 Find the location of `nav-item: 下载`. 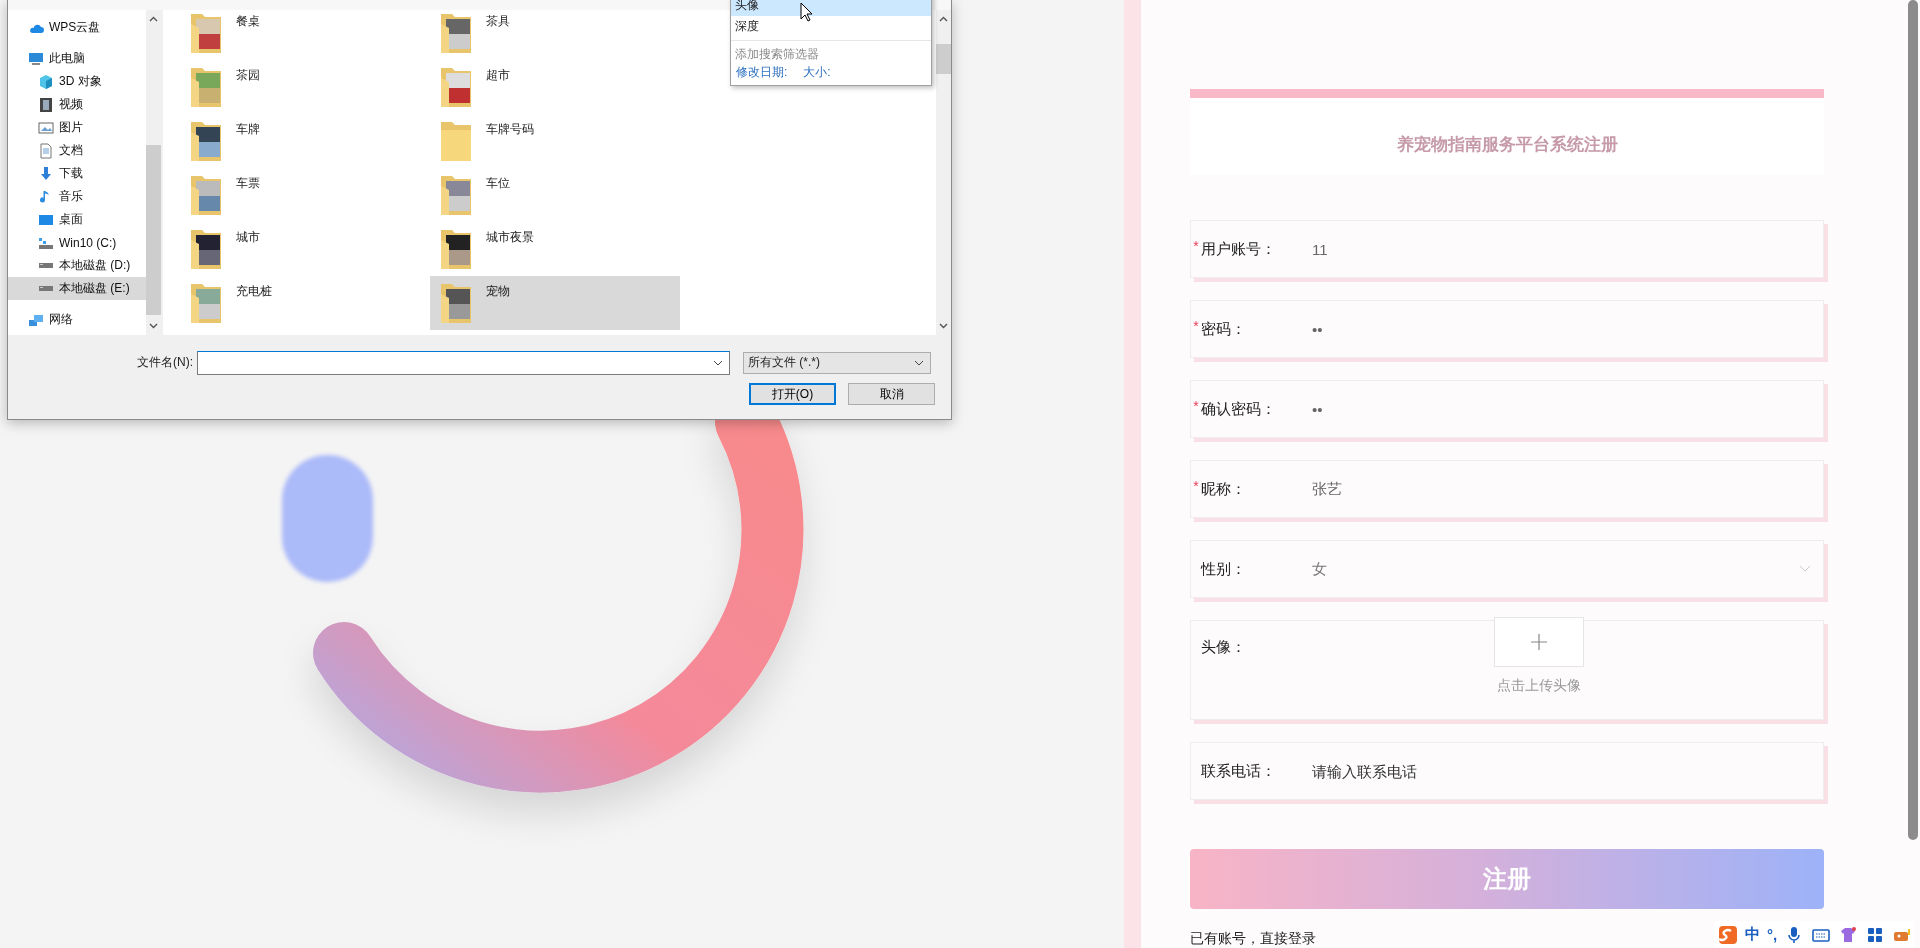

nav-item: 下载 is located at coordinates (77, 173).